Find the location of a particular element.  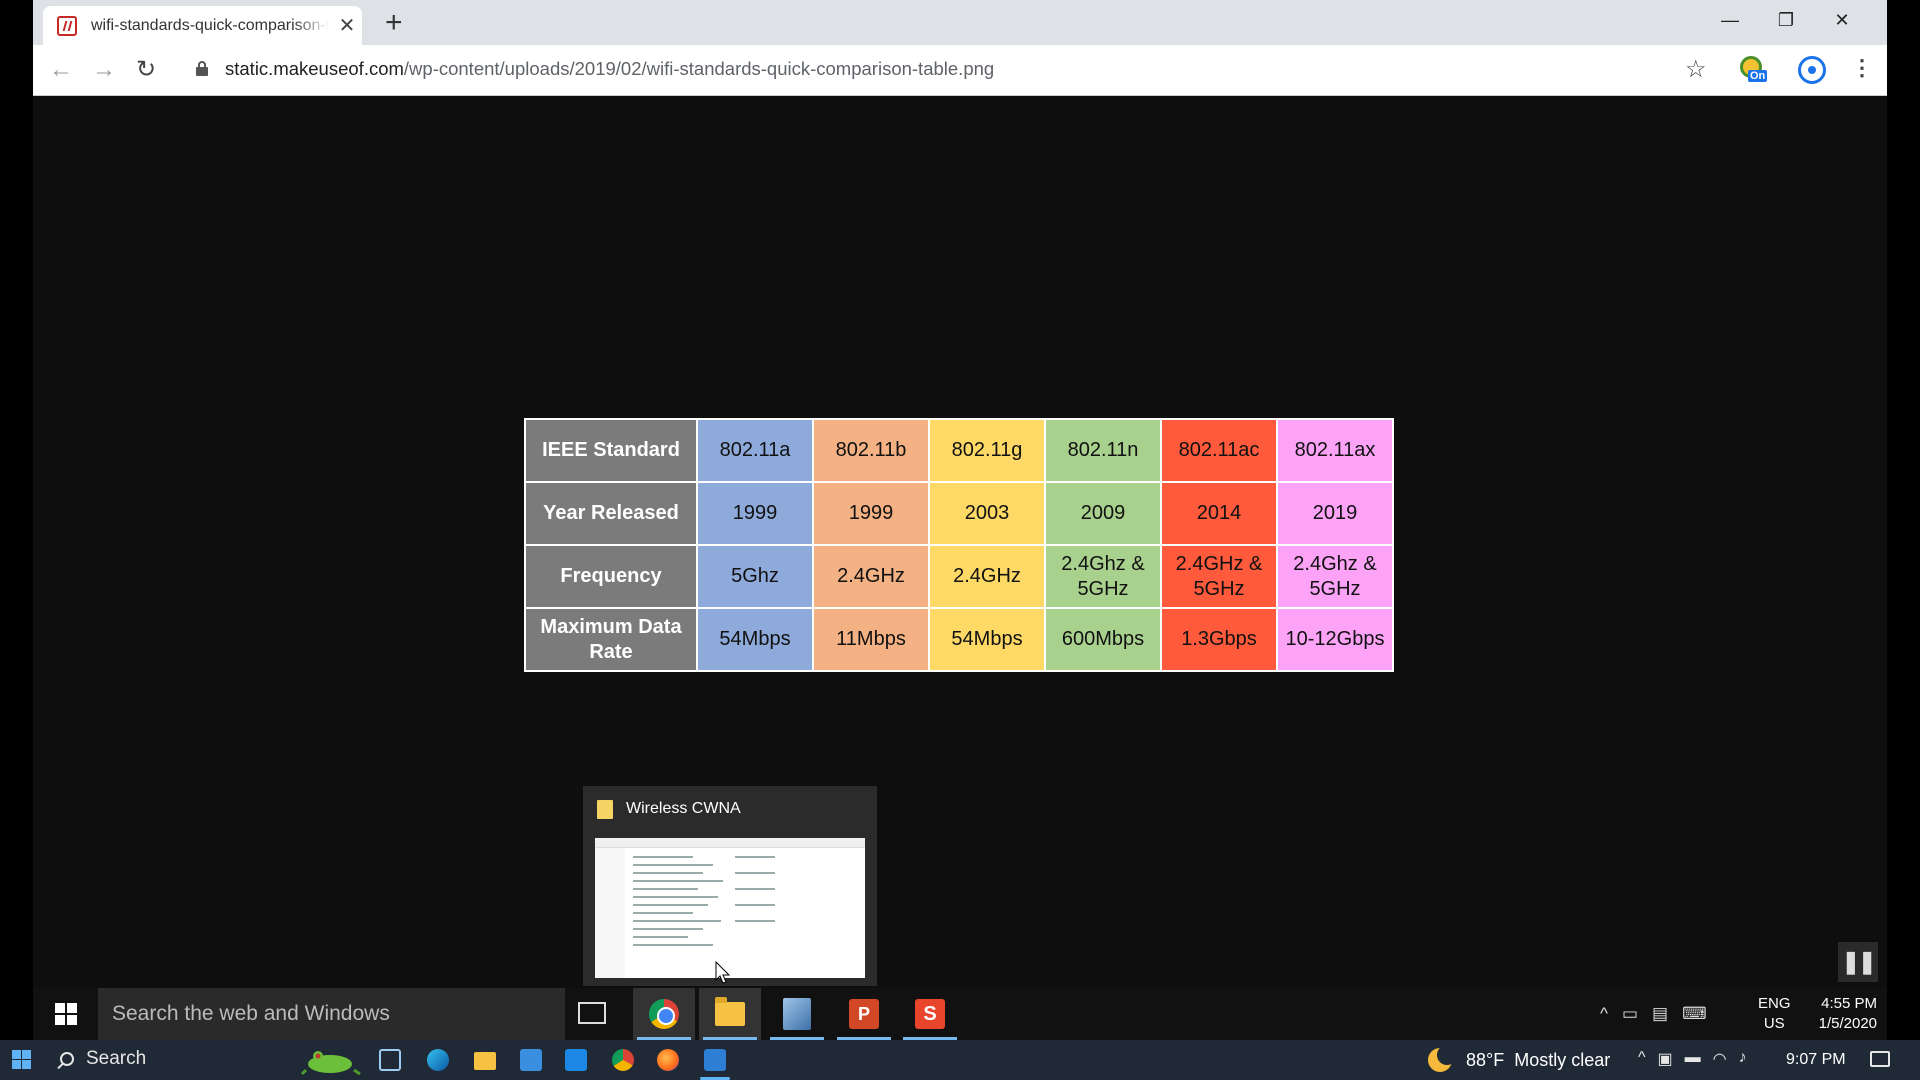

taskbar-snagit: S is located at coordinates (930, 1014).